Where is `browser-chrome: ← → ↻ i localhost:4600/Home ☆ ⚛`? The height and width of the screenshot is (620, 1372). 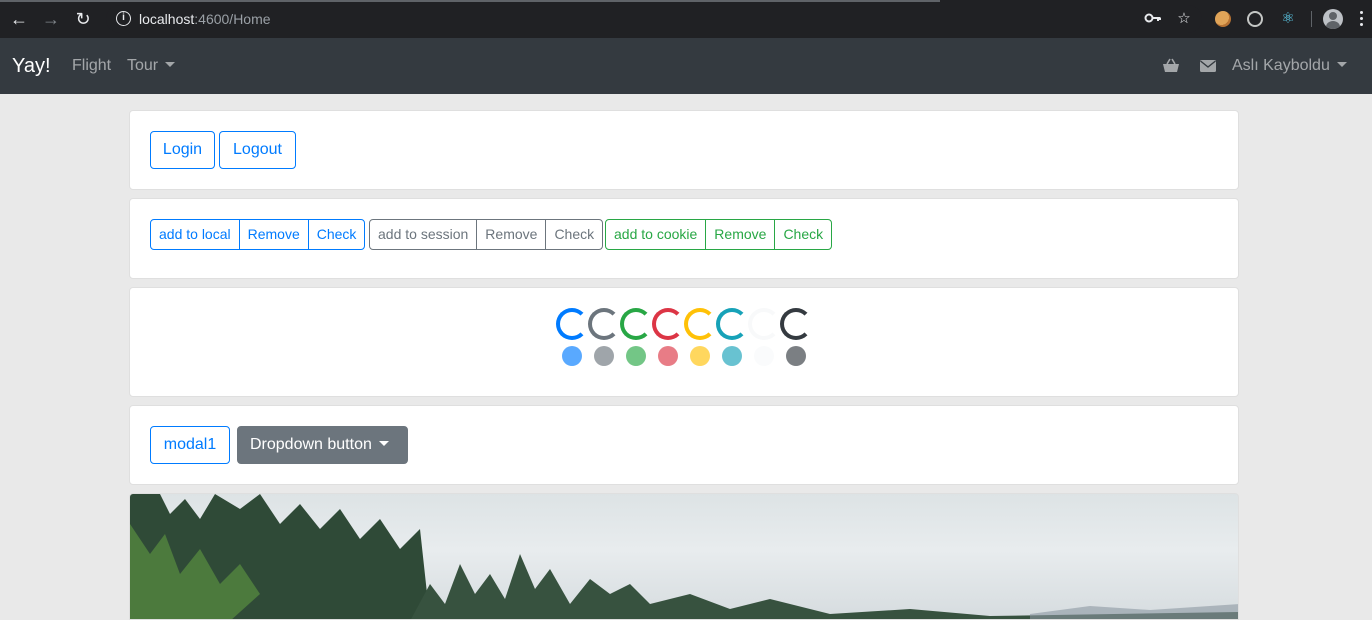
browser-chrome: ← → ↻ i localhost:4600/Home ☆ ⚛ is located at coordinates (686, 19).